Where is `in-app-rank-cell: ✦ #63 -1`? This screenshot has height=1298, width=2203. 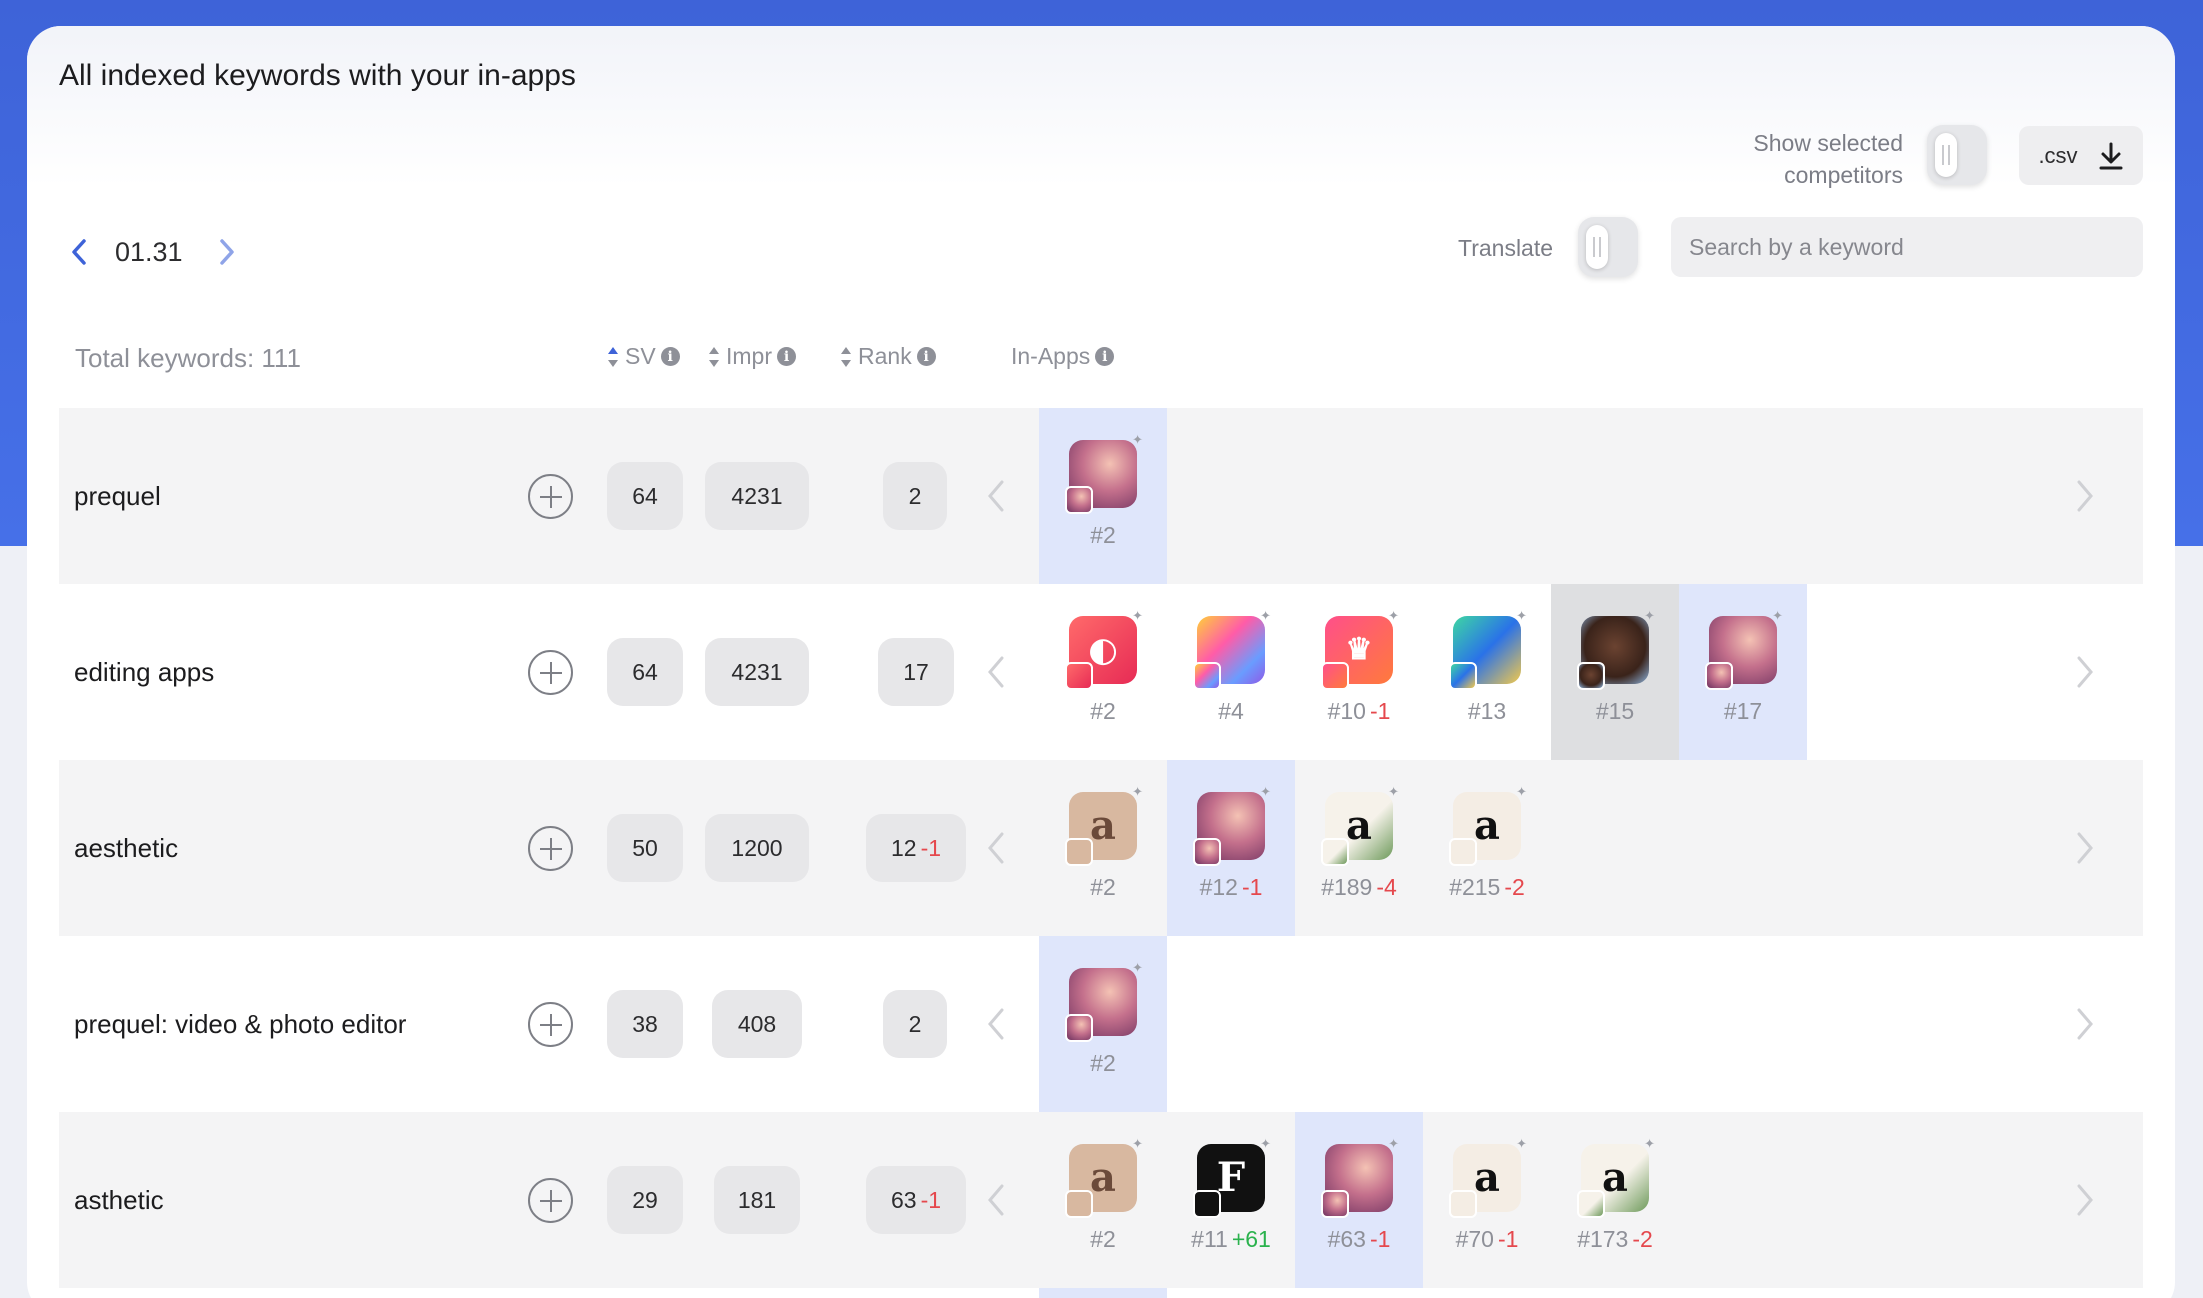 in-app-rank-cell: ✦ #63 -1 is located at coordinates (1359, 1200).